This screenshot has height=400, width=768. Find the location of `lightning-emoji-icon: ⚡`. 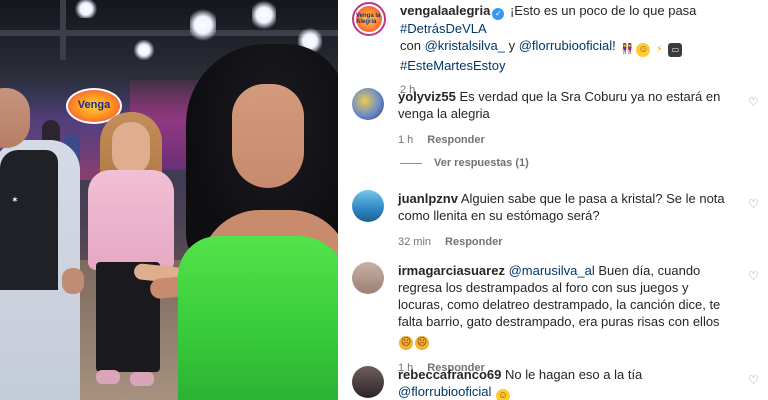

lightning-emoji-icon: ⚡ is located at coordinates (659, 49).